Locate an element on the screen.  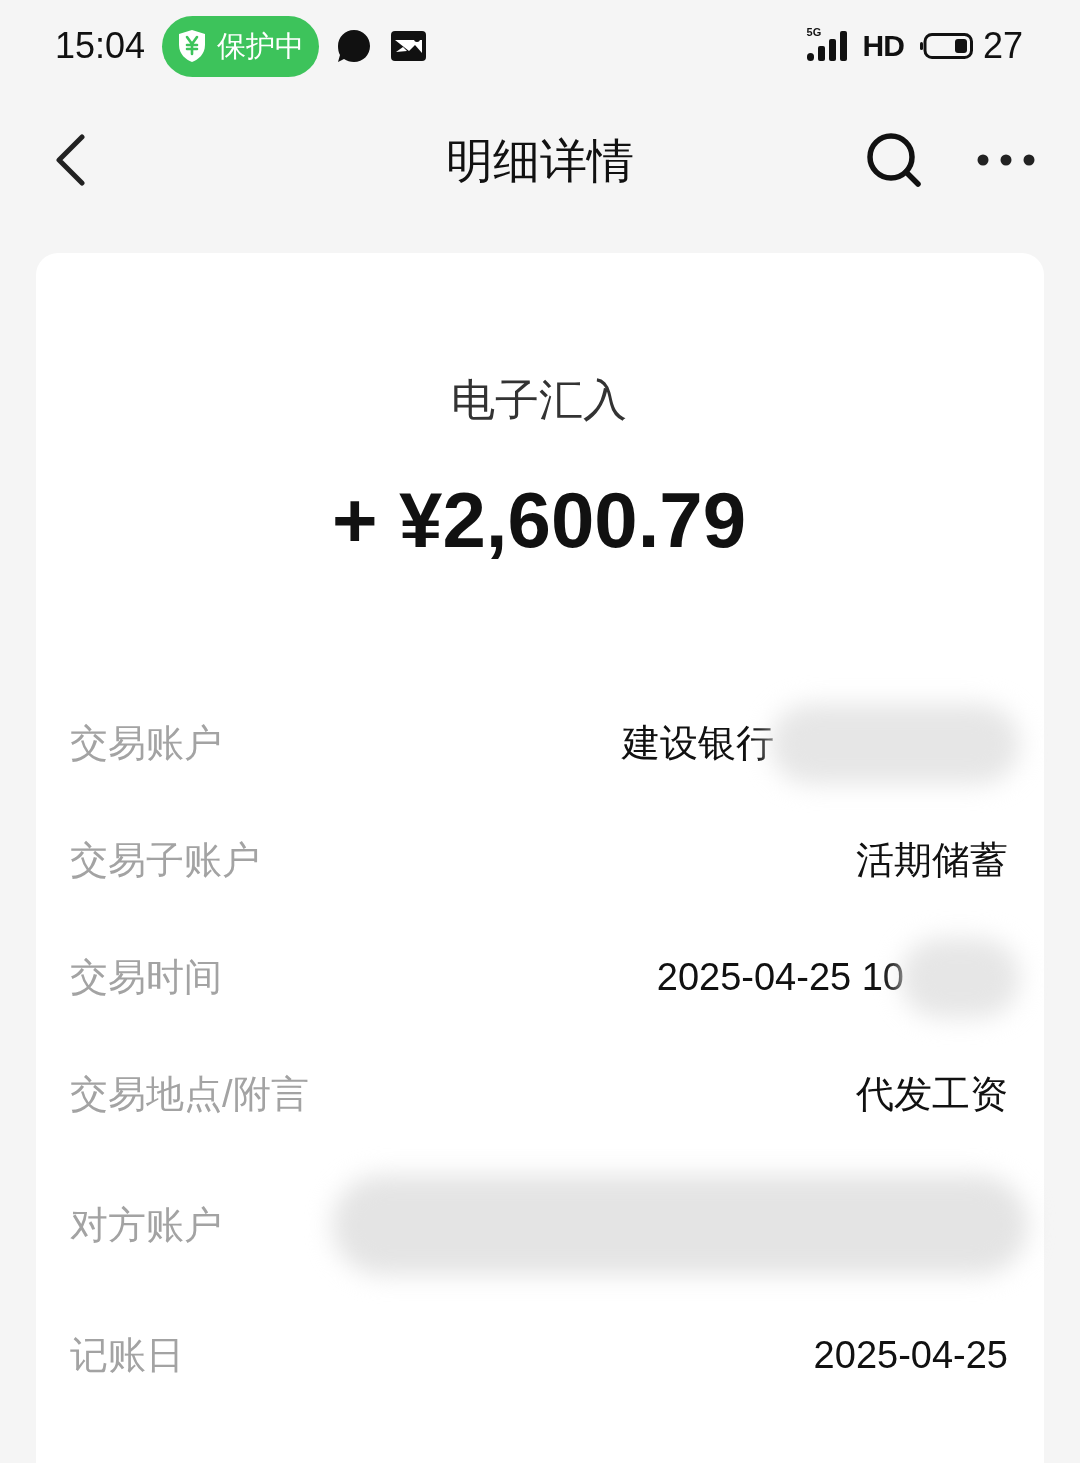
search-button is located at coordinates (894, 160).